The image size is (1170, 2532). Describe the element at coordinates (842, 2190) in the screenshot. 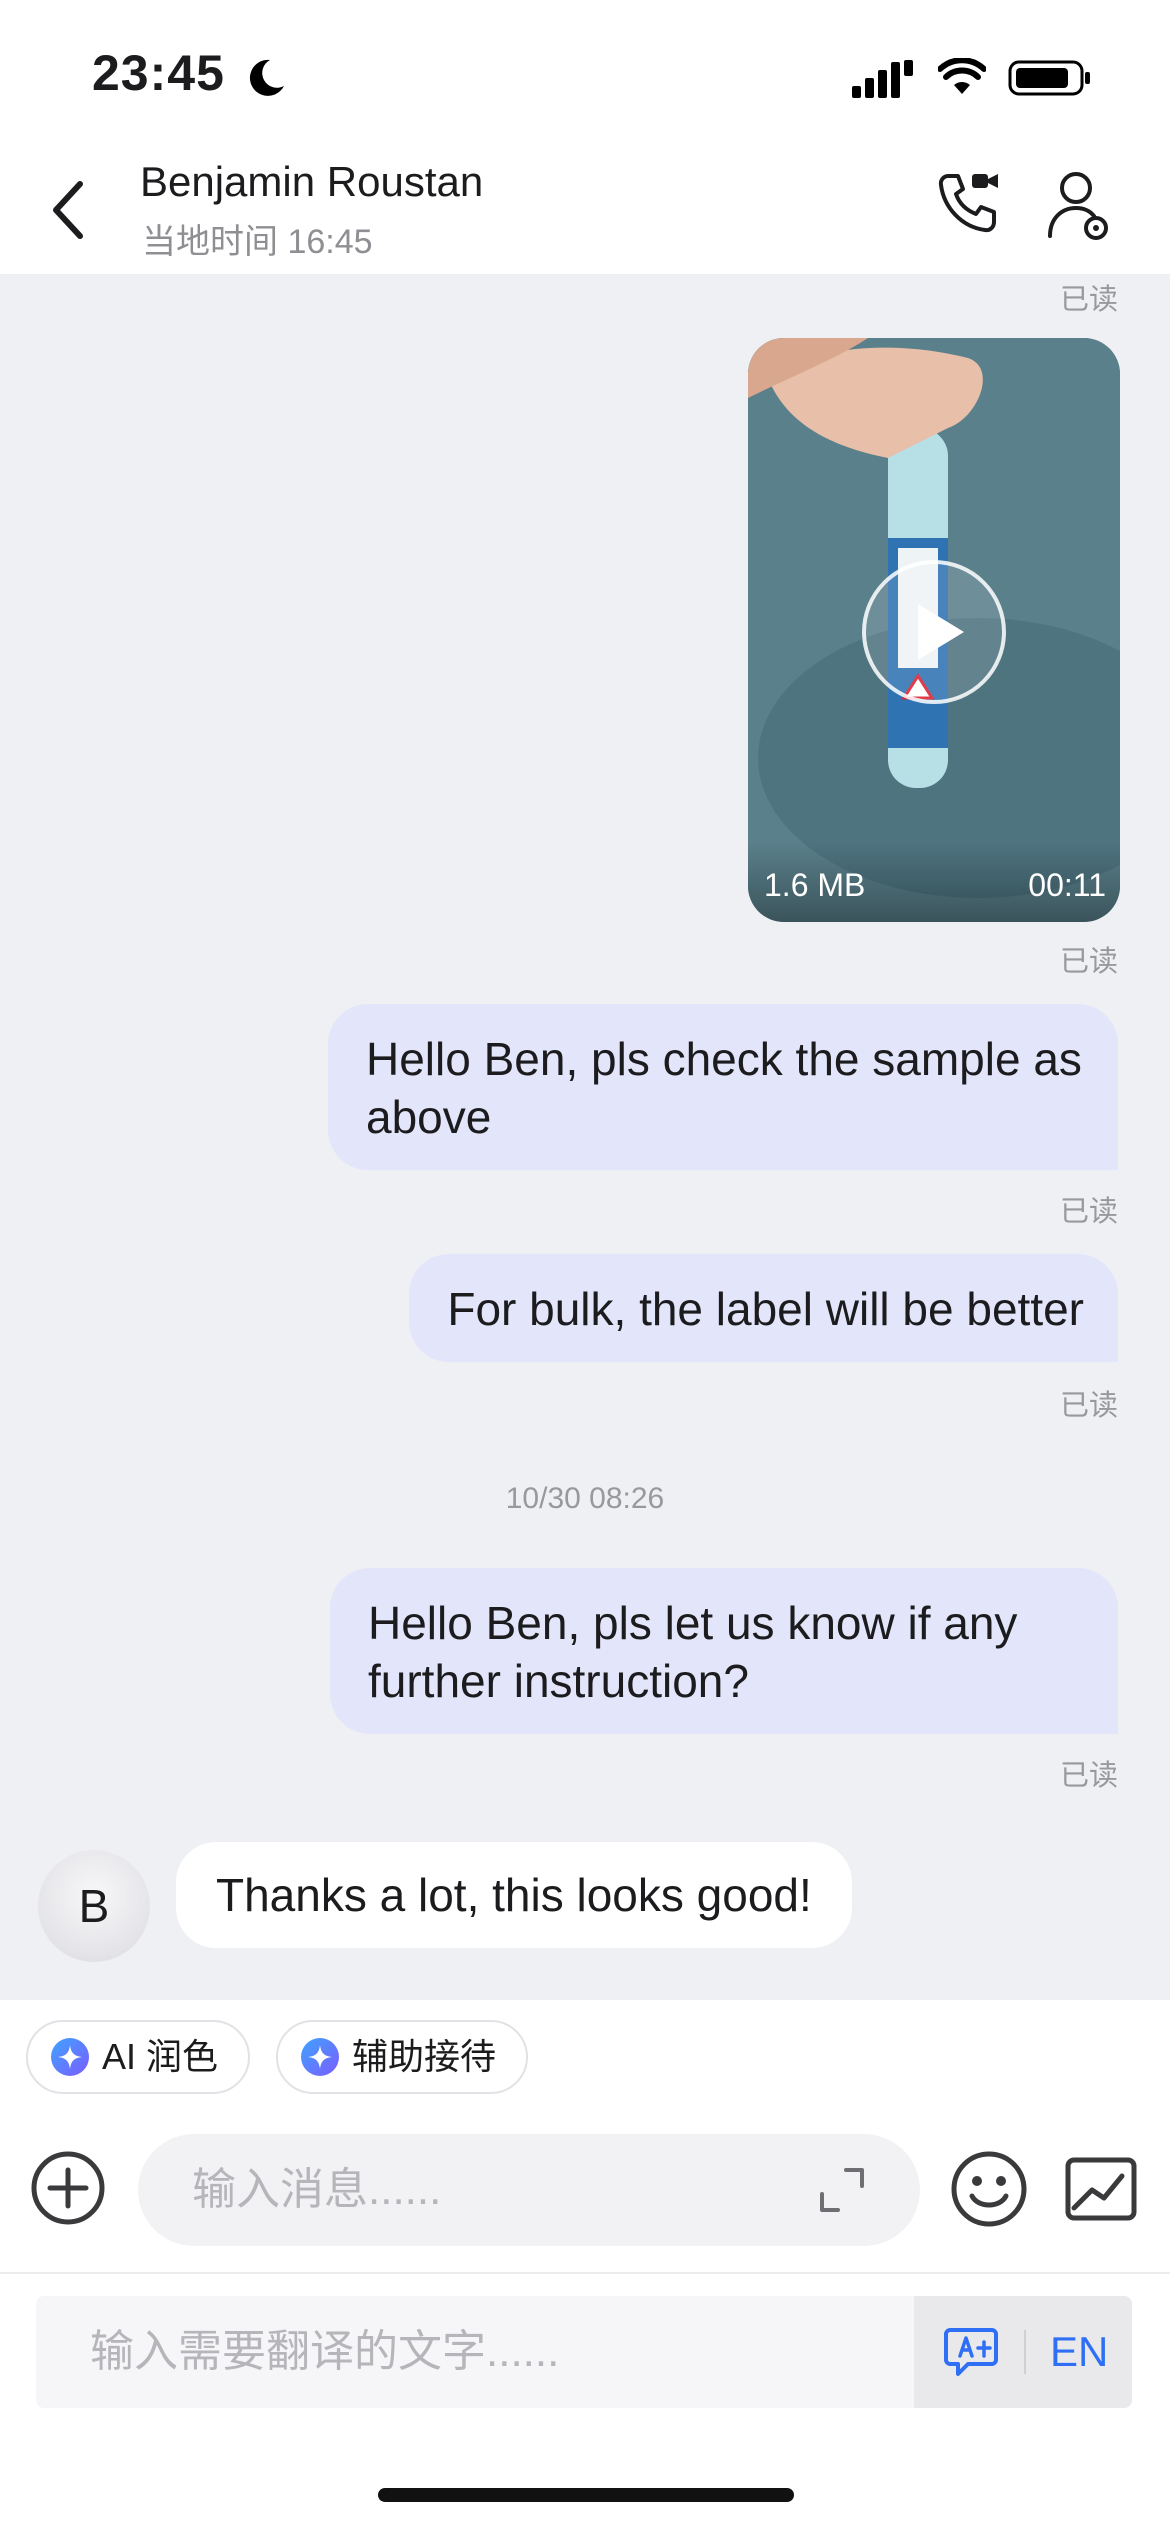

I see `expand-icon` at that location.